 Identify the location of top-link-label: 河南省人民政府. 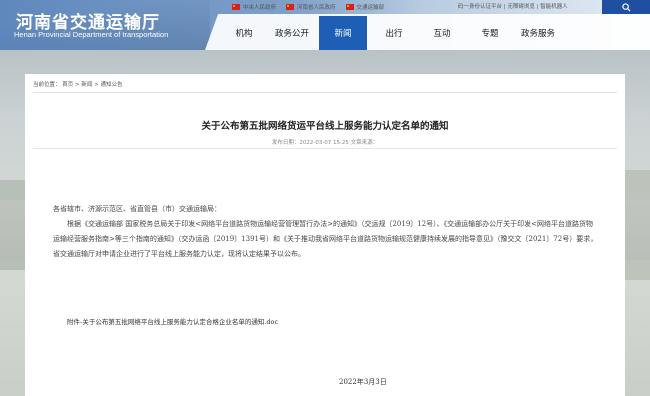
(316, 8).